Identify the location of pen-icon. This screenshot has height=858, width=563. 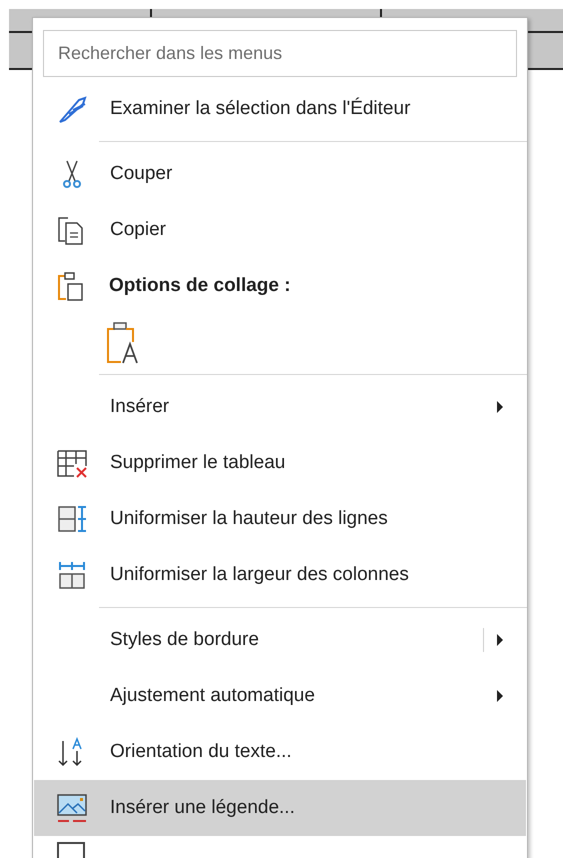
(72, 109).